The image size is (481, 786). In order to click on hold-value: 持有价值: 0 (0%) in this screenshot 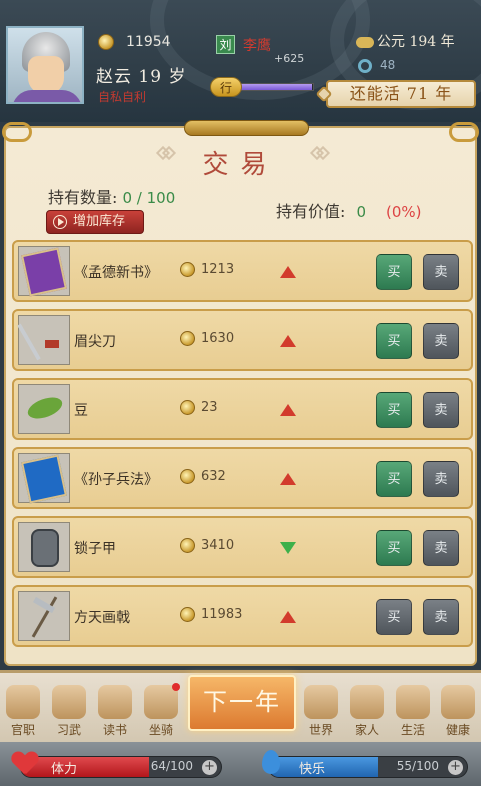, I will do `click(349, 210)`.